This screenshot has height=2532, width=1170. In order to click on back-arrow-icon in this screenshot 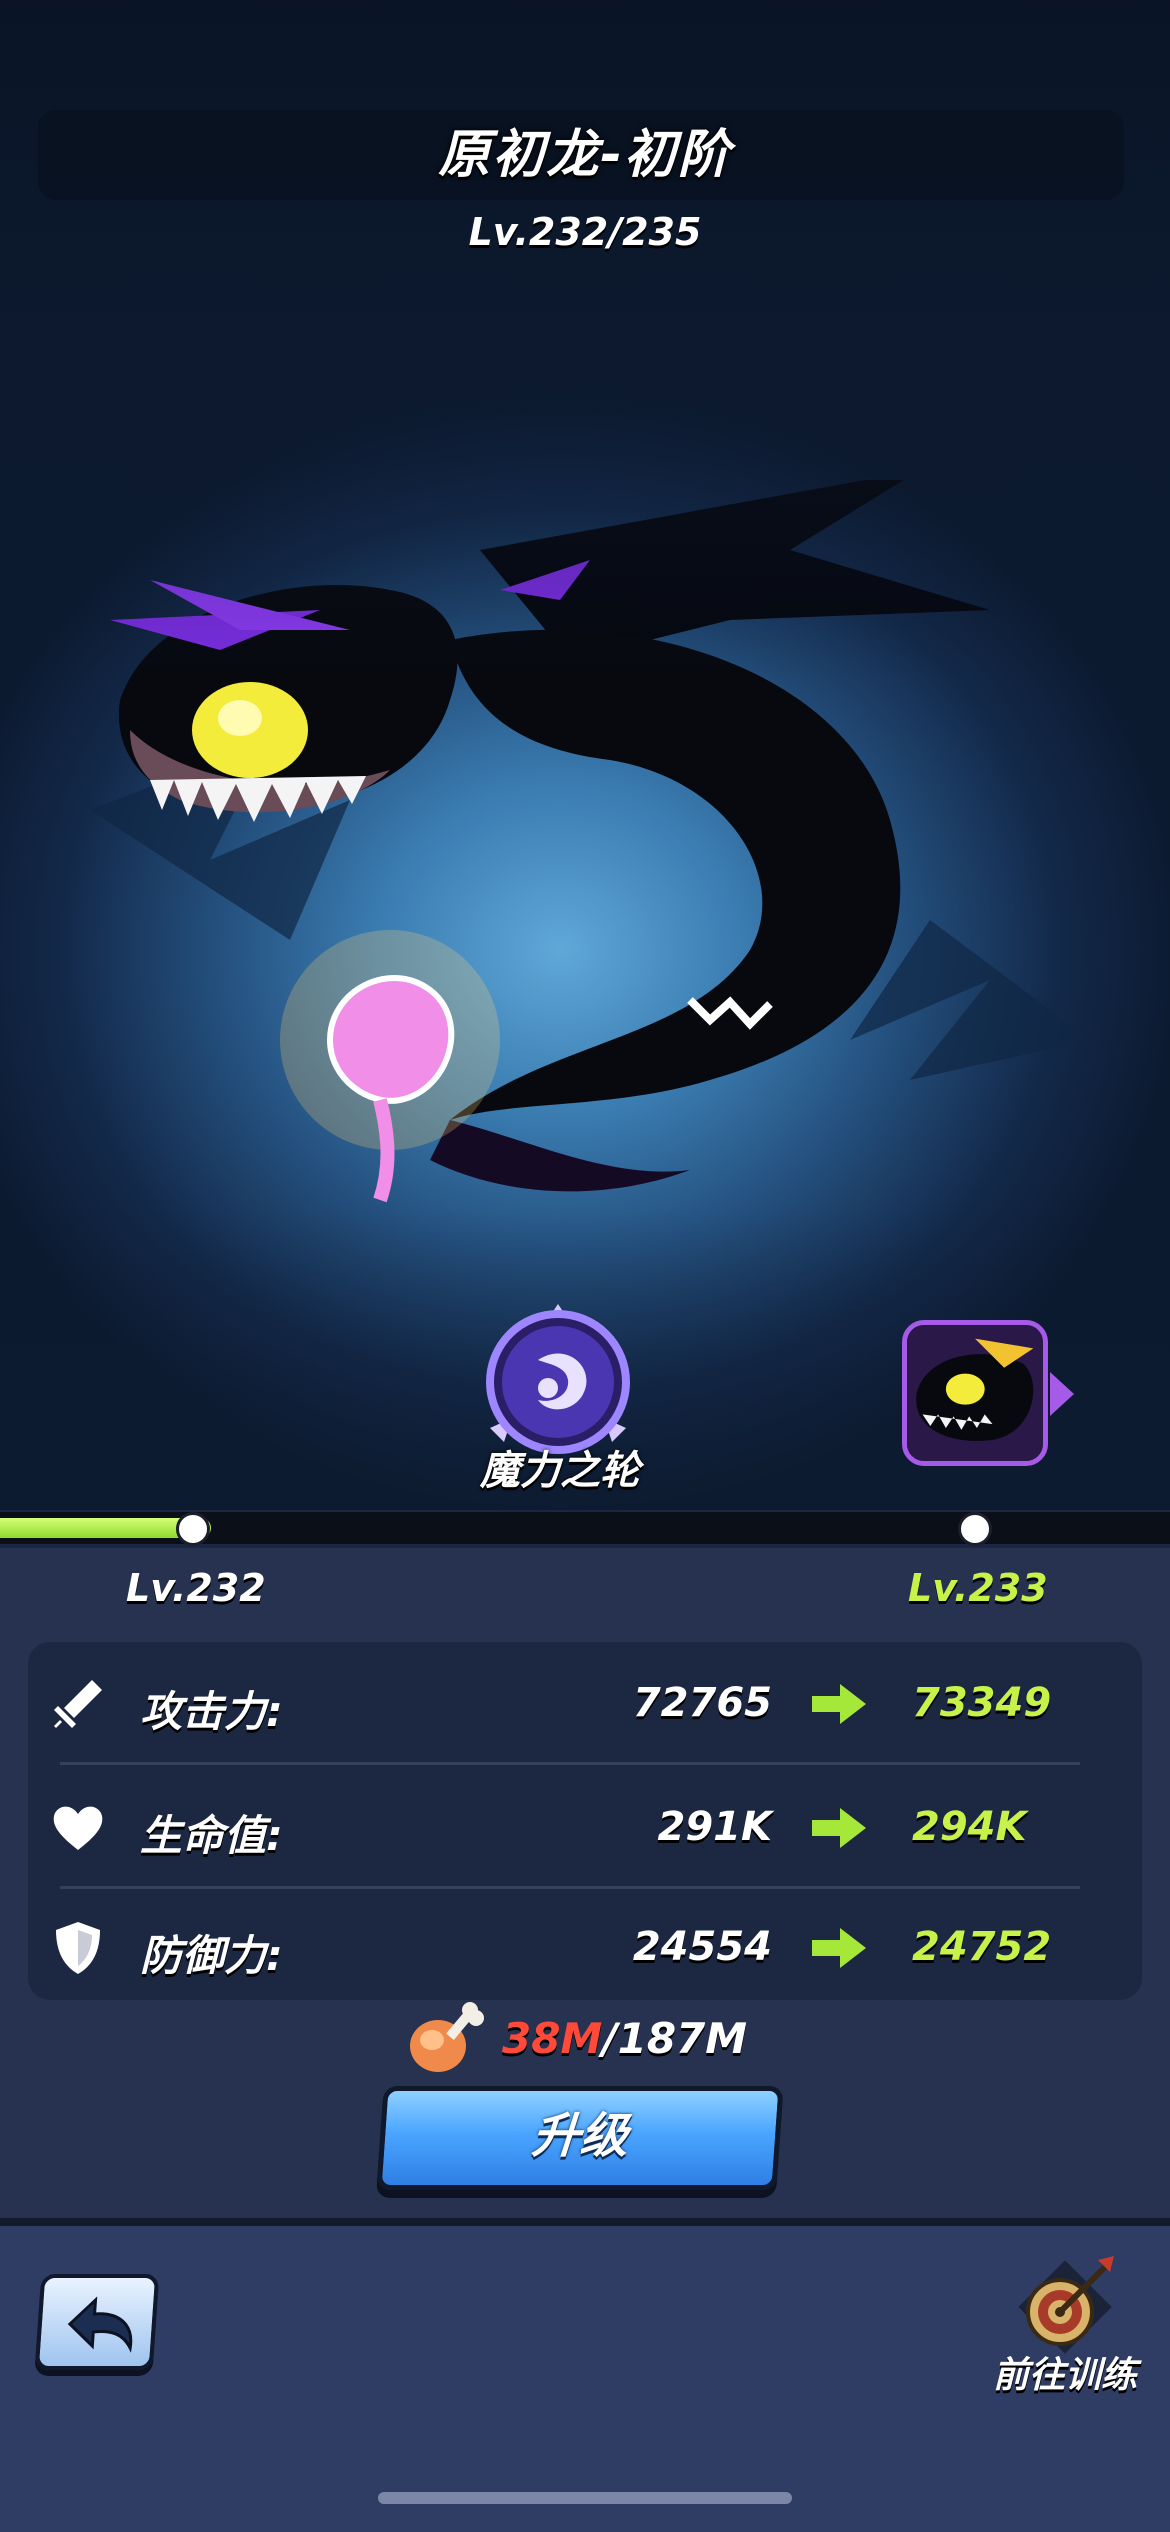, I will do `click(100, 2324)`.